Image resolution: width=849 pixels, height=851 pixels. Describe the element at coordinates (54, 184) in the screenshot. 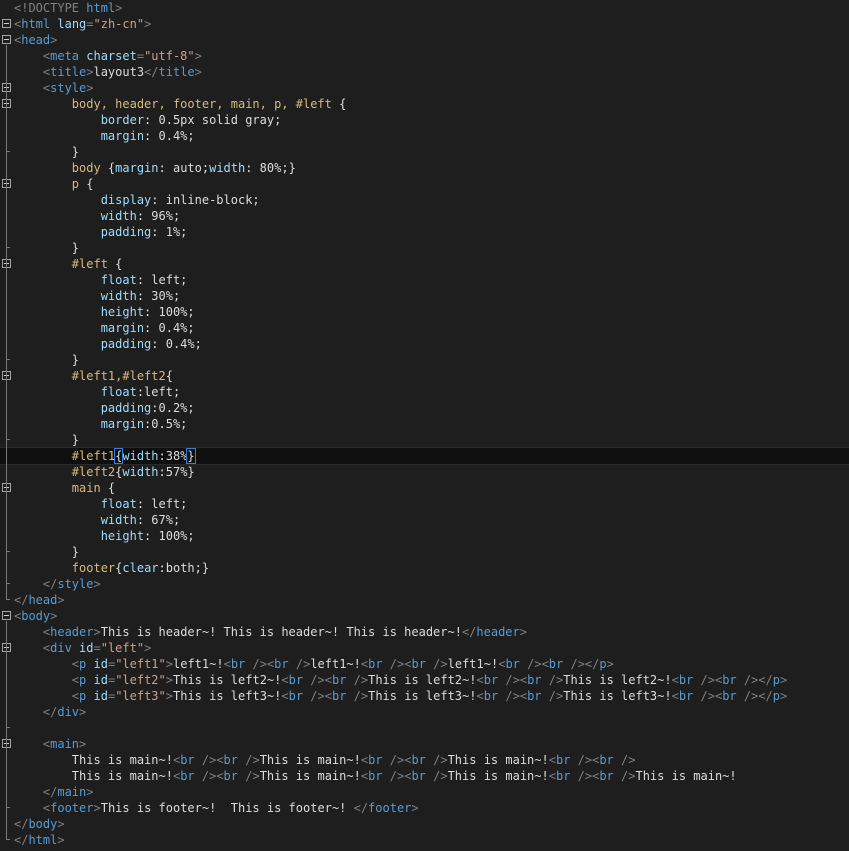

I see `code-text: p {` at that location.